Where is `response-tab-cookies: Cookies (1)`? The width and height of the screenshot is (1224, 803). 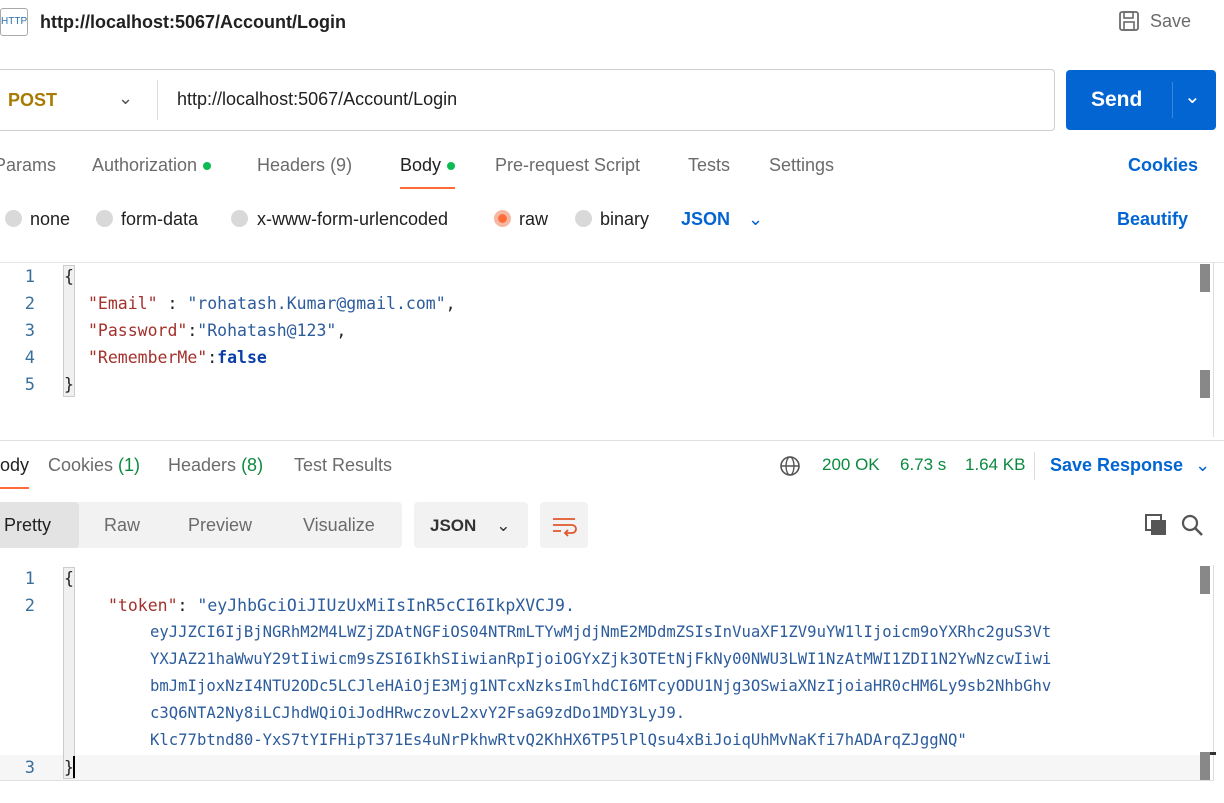 response-tab-cookies: Cookies (1) is located at coordinates (94, 465).